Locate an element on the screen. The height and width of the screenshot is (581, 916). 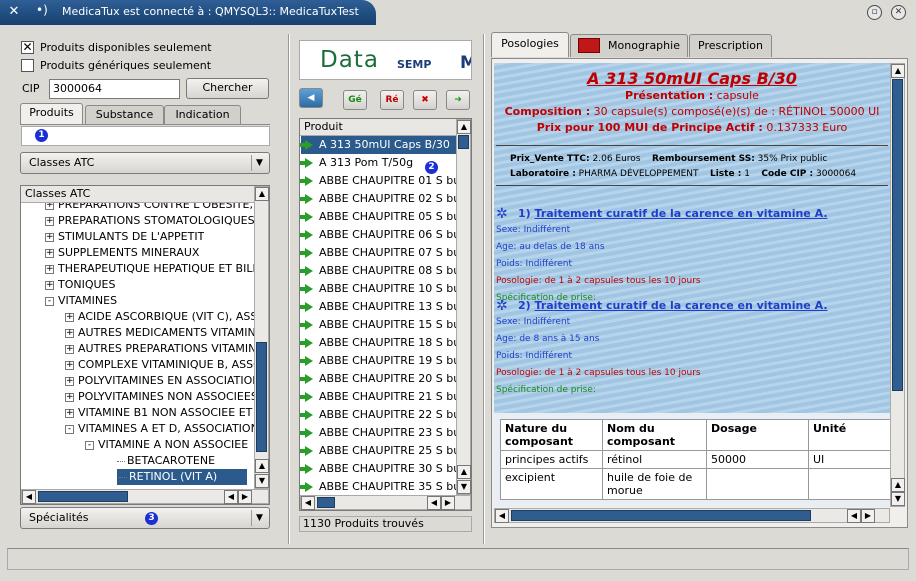
list-item: ABBE CHAUPITRE 22 S buv is located at coordinates (378, 415).